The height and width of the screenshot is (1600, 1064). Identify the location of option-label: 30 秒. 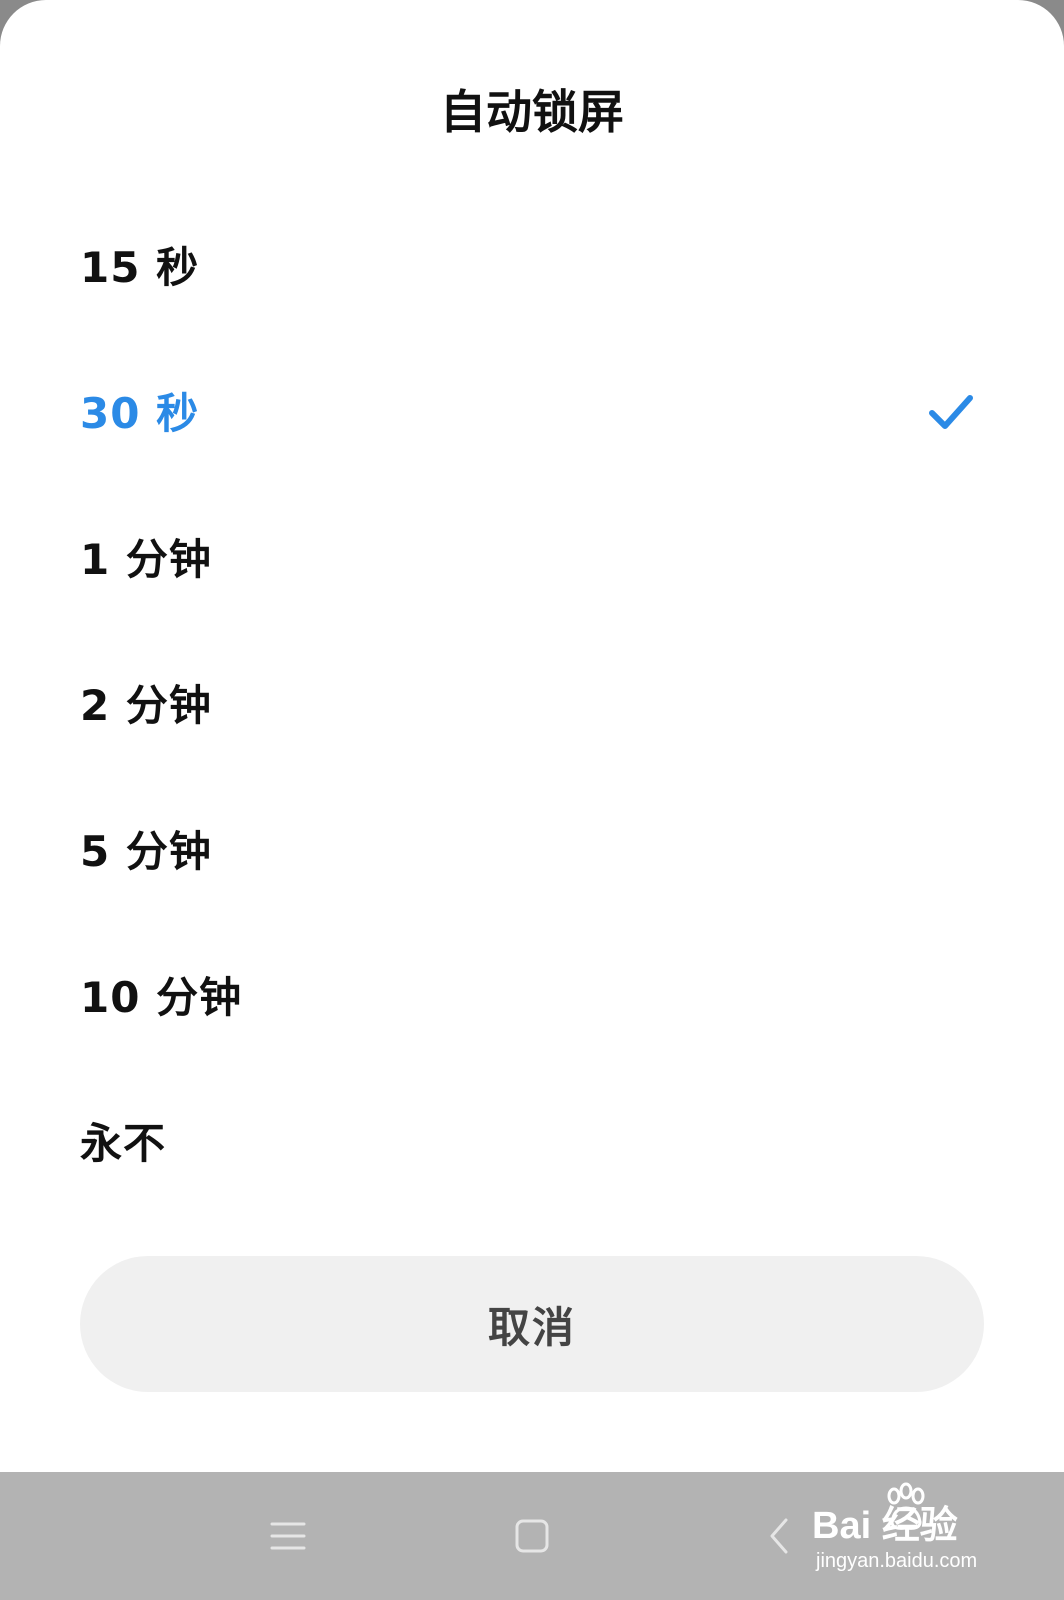
(140, 413).